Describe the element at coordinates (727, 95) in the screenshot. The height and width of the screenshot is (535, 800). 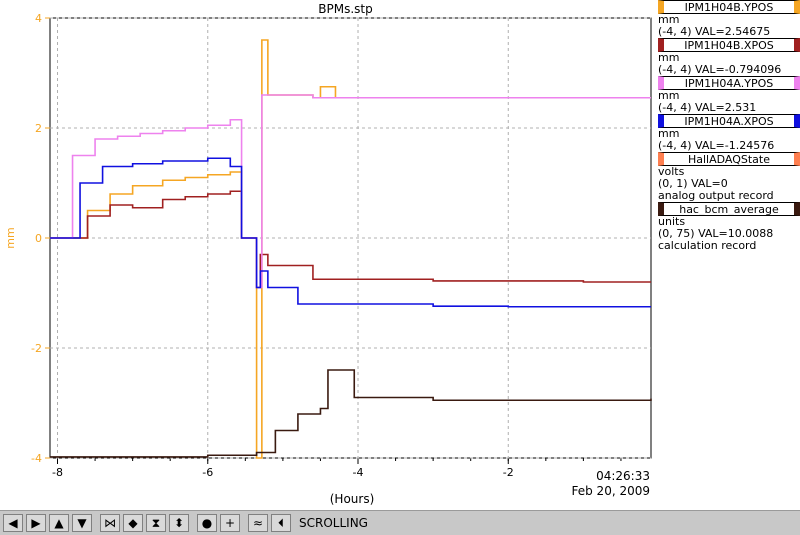
I see `legend-item: IPM1H04A.YPOS mm (-4, 4) VAL=2.531` at that location.